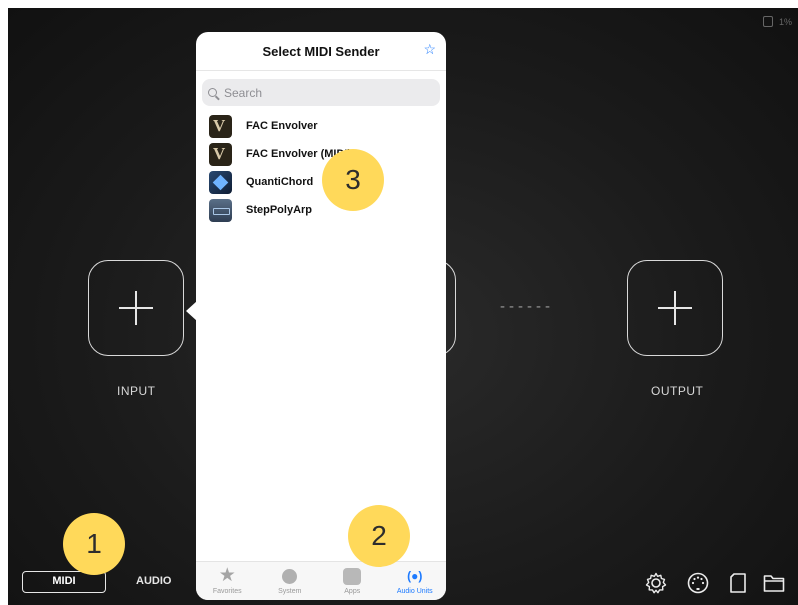 The width and height of the screenshot is (798, 605). What do you see at coordinates (321, 182) in the screenshot?
I see `list-item: QuantiChord` at bounding box center [321, 182].